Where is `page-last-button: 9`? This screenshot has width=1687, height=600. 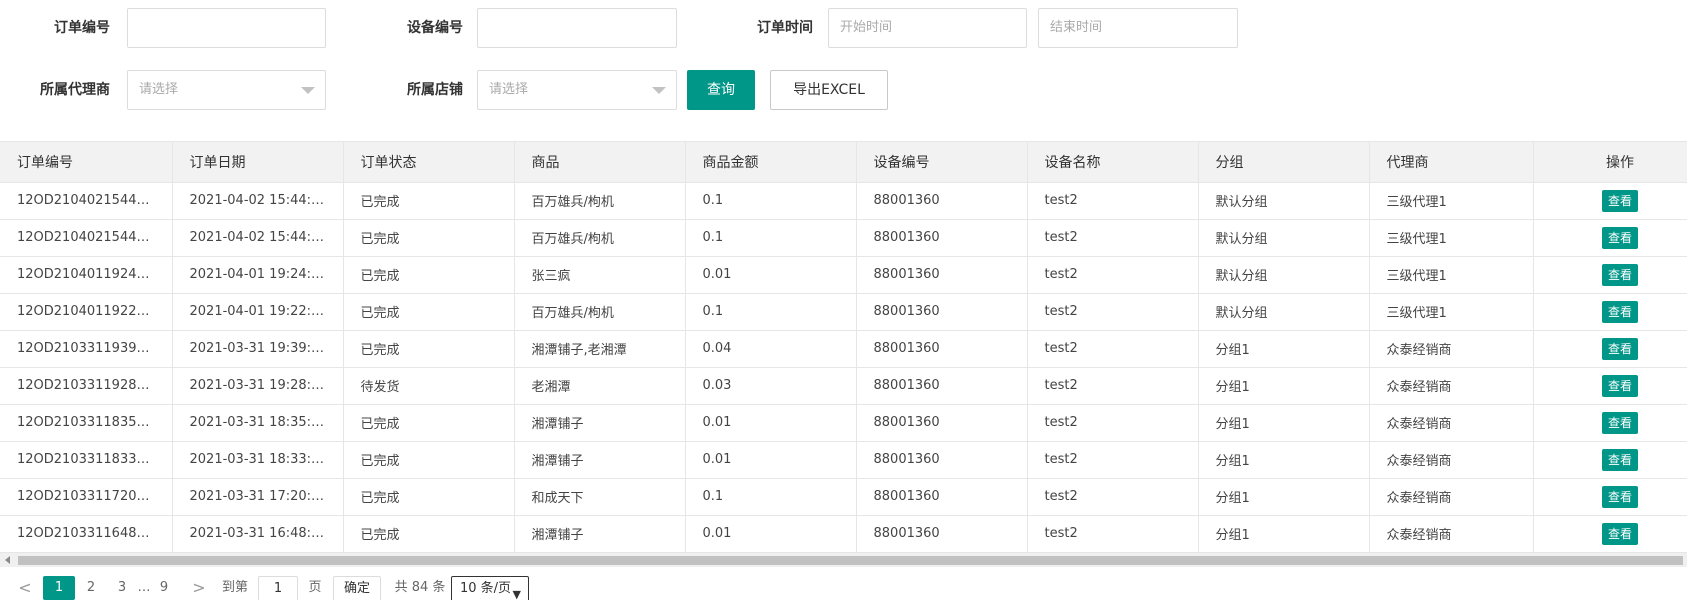 page-last-button: 9 is located at coordinates (164, 588).